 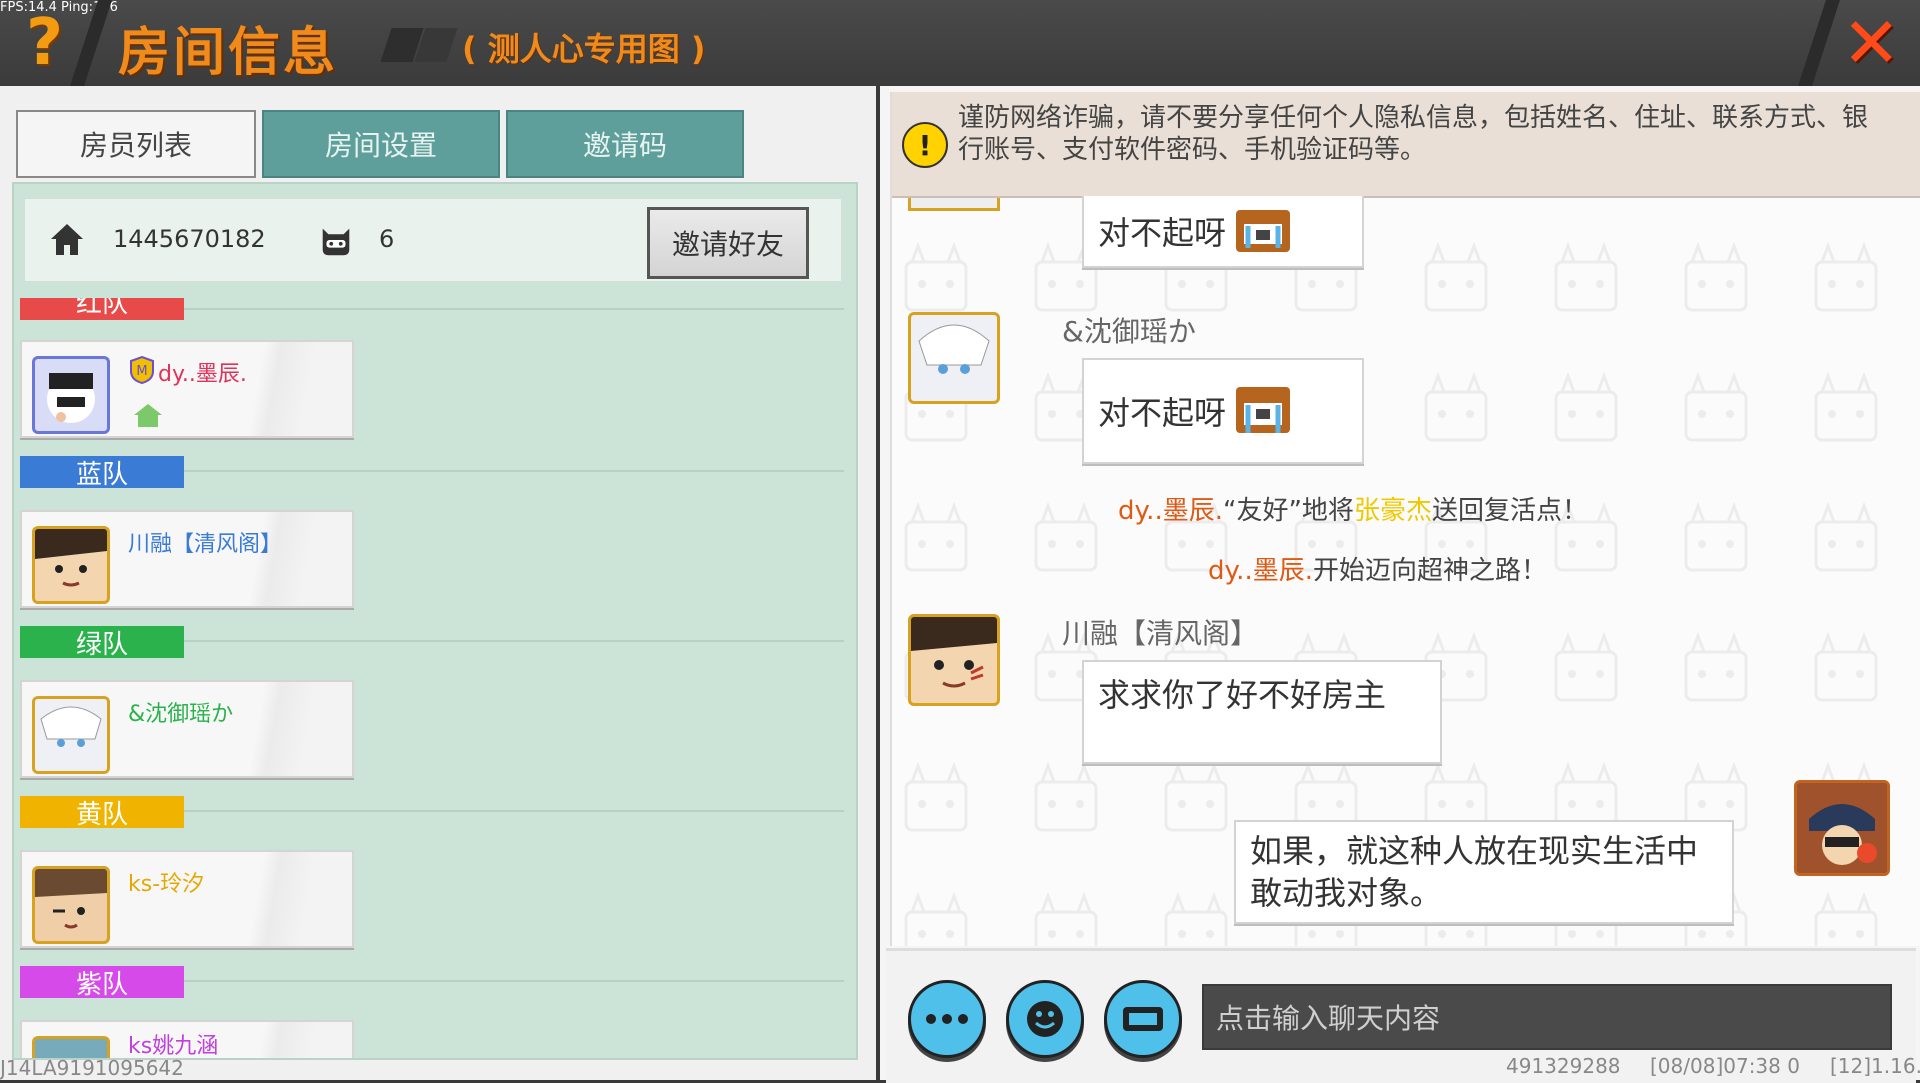 I want to click on system-text: 送回复活点！, so click(x=1509, y=511).